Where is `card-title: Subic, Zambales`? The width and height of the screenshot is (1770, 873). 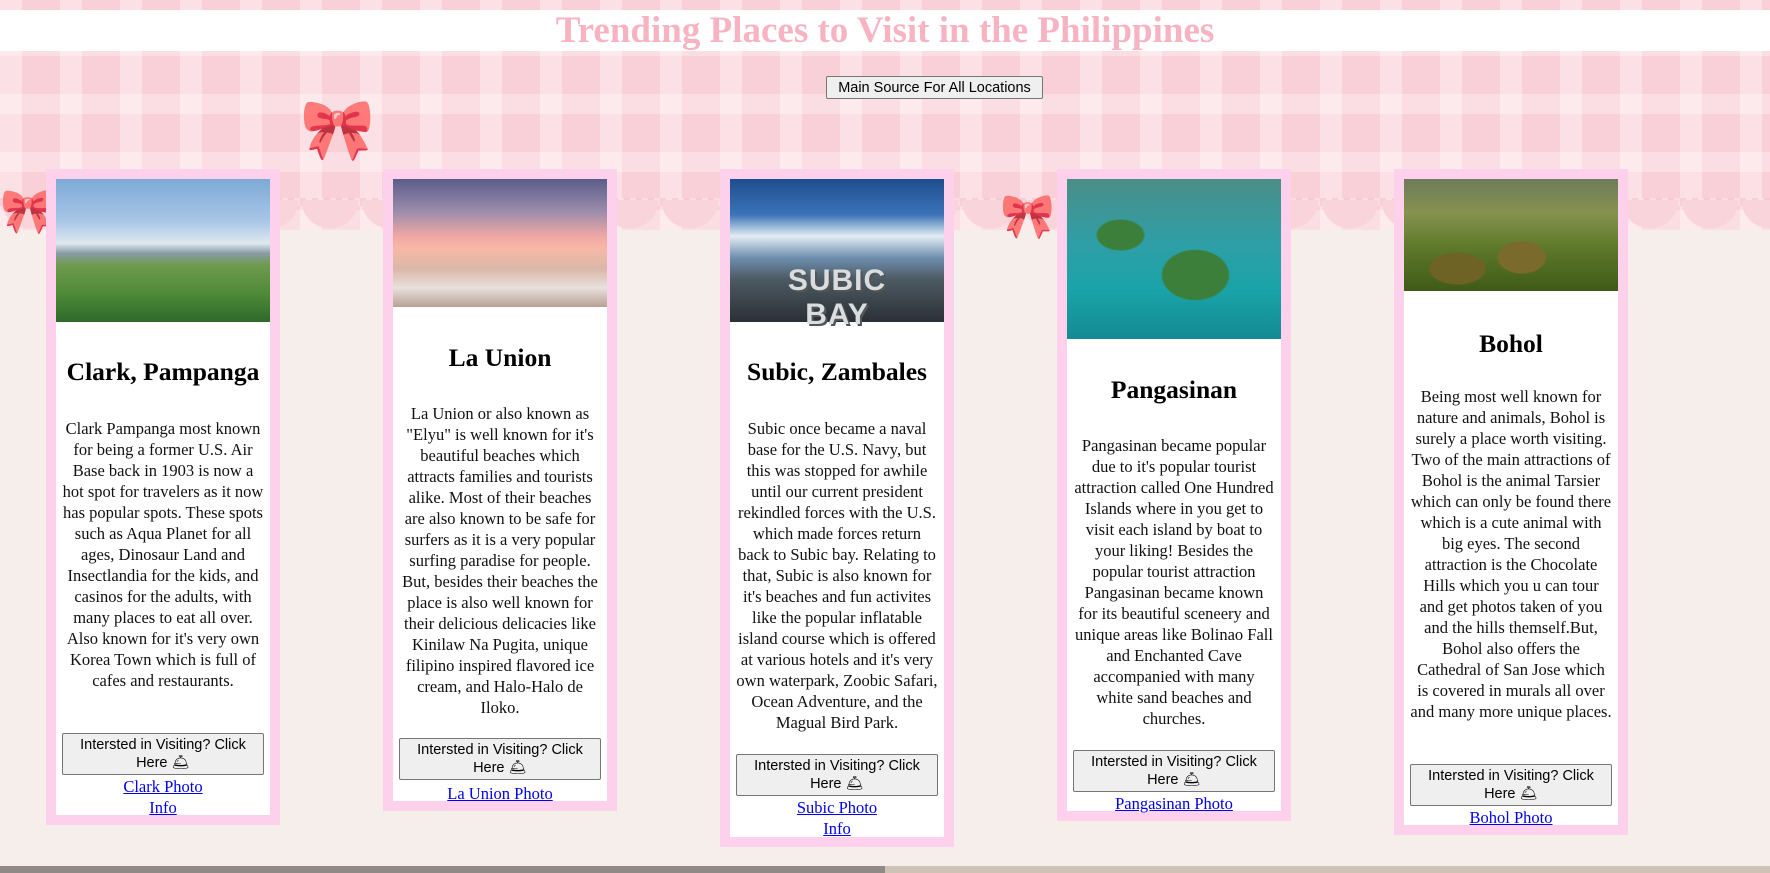
card-title: Subic, Zambales is located at coordinates (837, 371).